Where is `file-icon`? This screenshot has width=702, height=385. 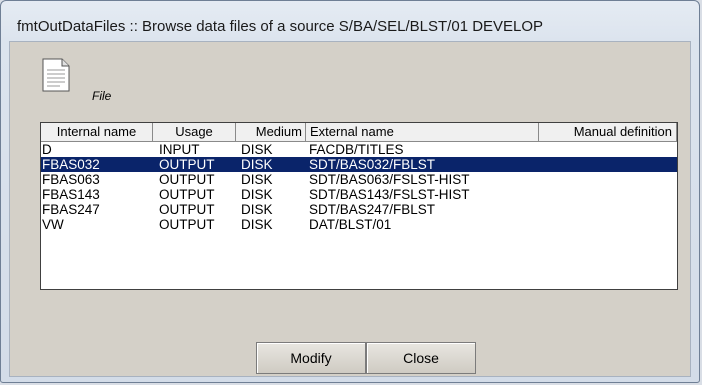 file-icon is located at coordinates (56, 75).